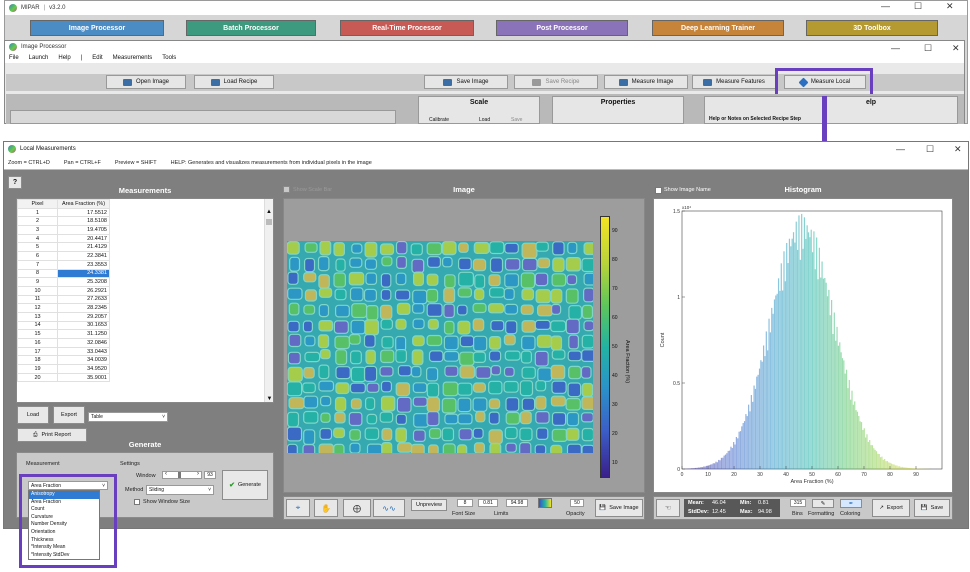 The height and width of the screenshot is (572, 970). What do you see at coordinates (182, 475) in the screenshot?
I see `window-slider: ‹ ›` at bounding box center [182, 475].